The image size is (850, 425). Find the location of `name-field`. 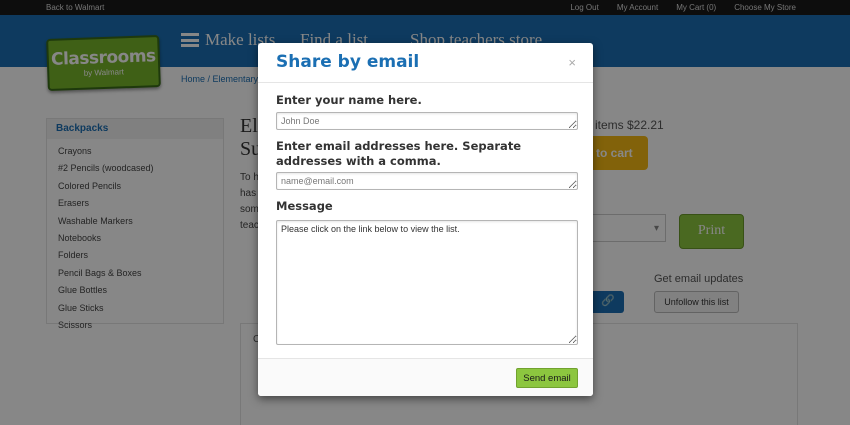

name-field is located at coordinates (427, 121).